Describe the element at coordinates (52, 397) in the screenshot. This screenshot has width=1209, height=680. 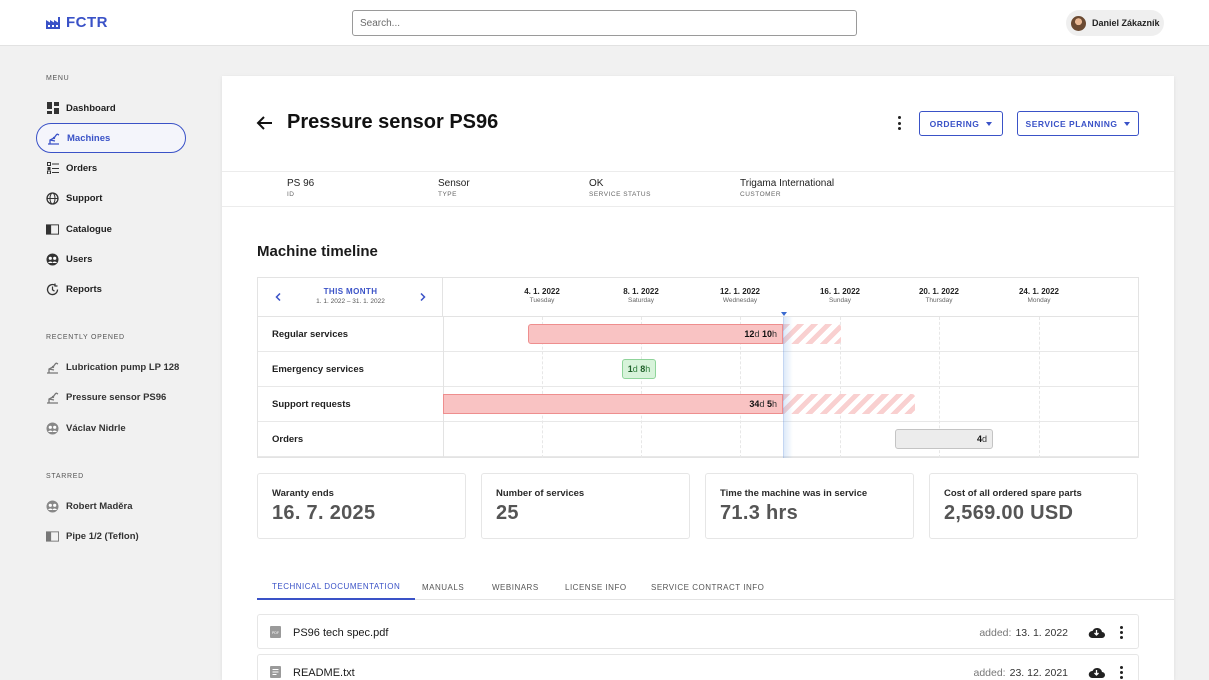
I see `machine-icon` at that location.